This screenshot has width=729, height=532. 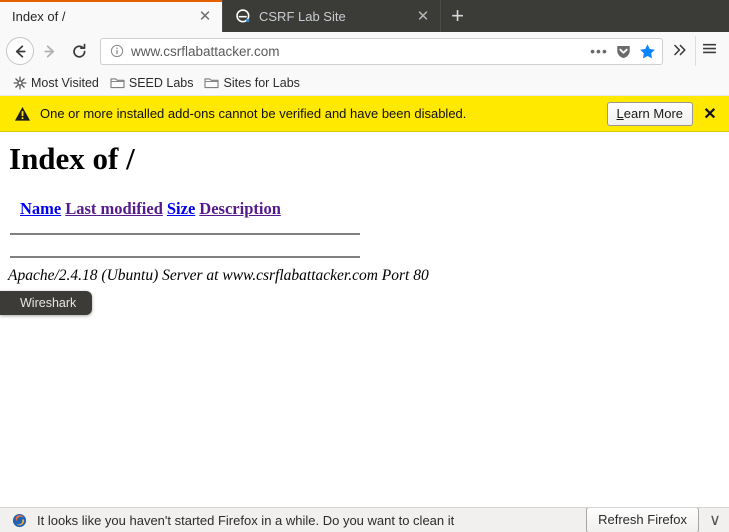 What do you see at coordinates (457, 16) in the screenshot?
I see `new-tab-button: +` at bounding box center [457, 16].